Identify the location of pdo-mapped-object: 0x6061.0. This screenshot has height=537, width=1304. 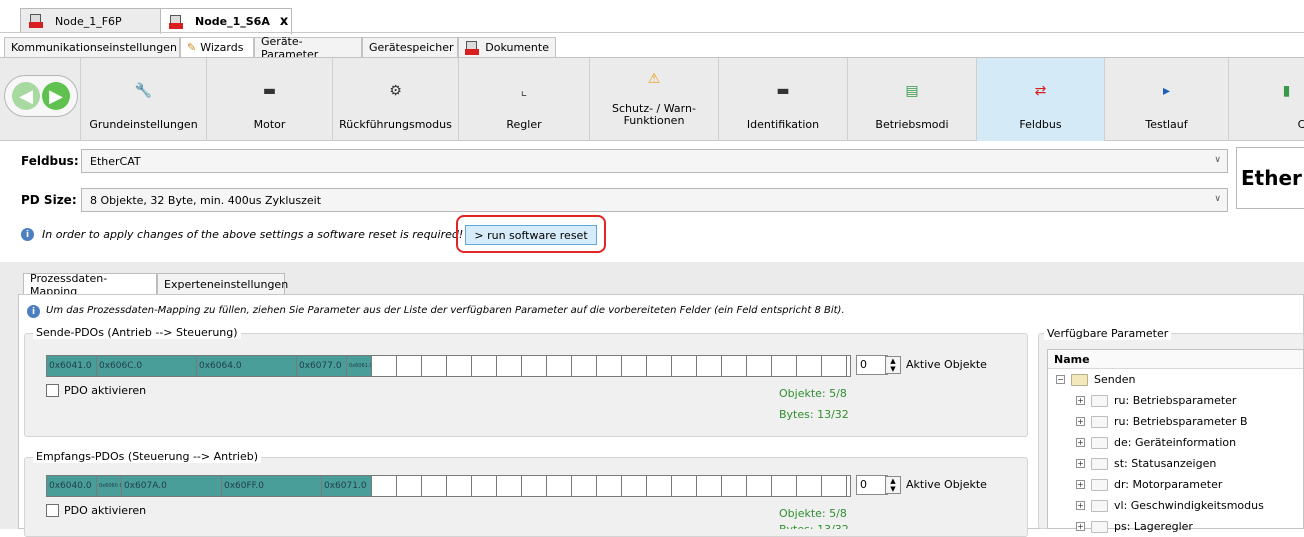
(359, 366).